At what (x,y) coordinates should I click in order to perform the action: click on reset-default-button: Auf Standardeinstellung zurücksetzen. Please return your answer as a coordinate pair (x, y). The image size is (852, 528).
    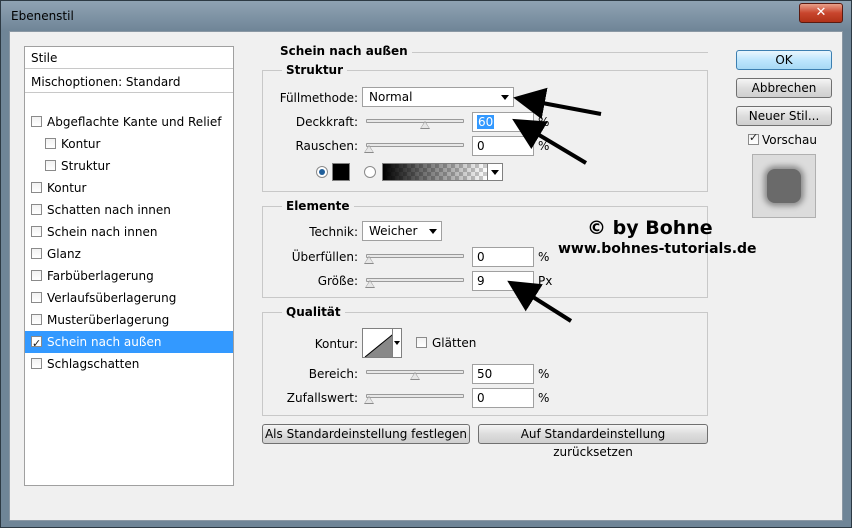
    Looking at the image, I should click on (593, 441).